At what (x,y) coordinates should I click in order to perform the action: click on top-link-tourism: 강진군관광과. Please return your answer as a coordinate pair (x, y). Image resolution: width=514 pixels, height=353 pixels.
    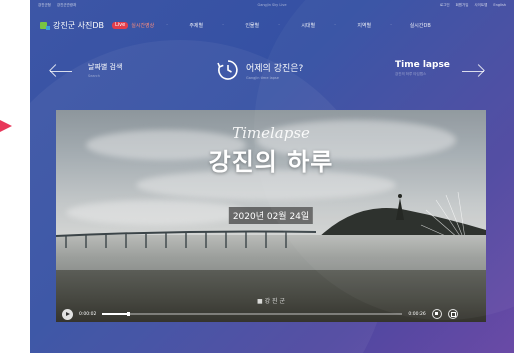
    Looking at the image, I should click on (66, 5).